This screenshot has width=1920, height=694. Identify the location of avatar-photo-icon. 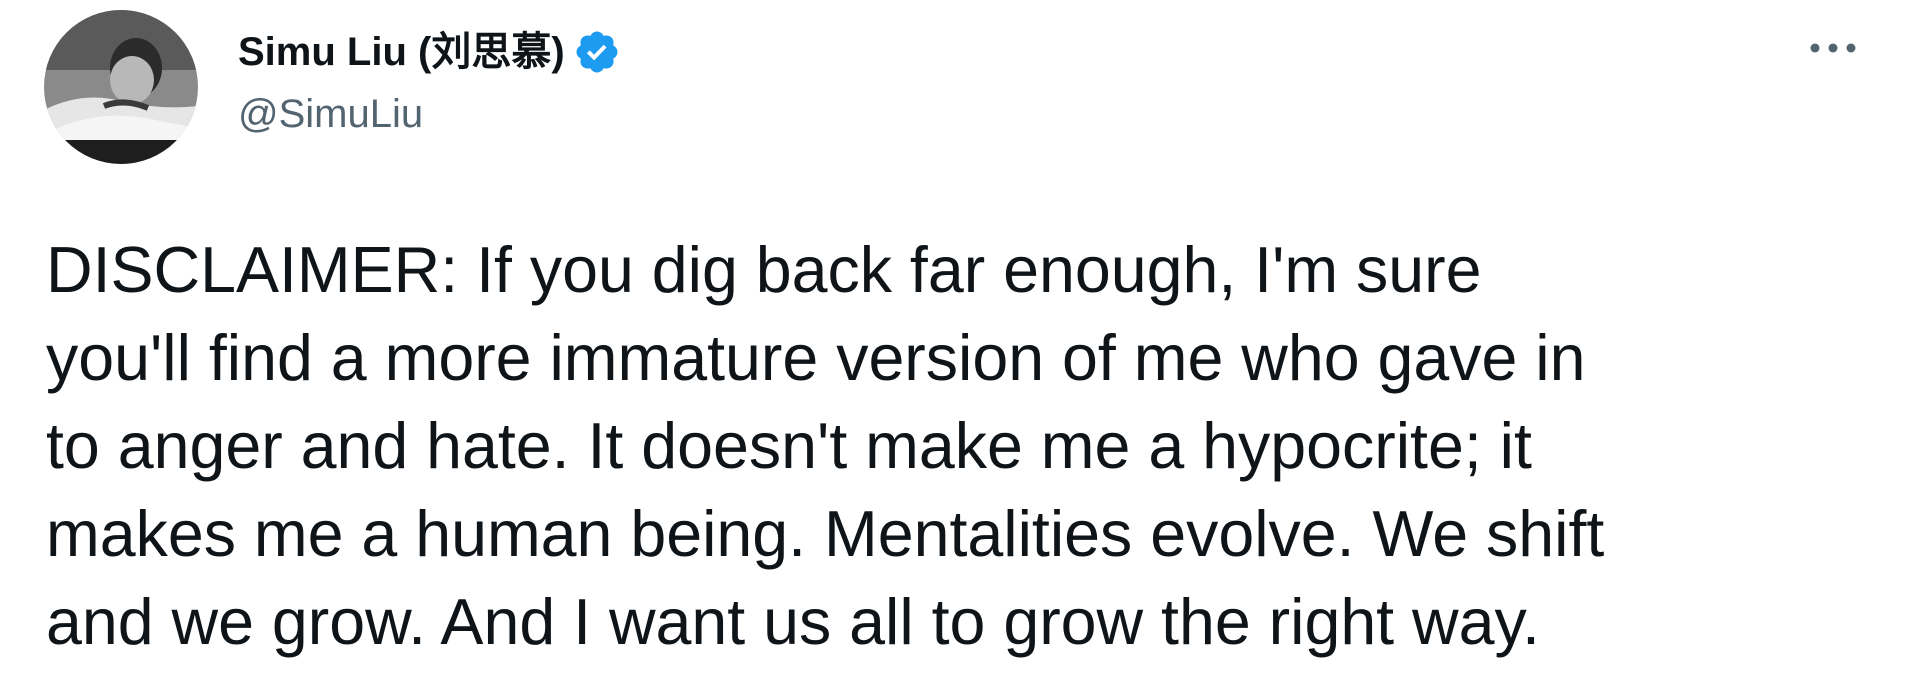
(121, 87).